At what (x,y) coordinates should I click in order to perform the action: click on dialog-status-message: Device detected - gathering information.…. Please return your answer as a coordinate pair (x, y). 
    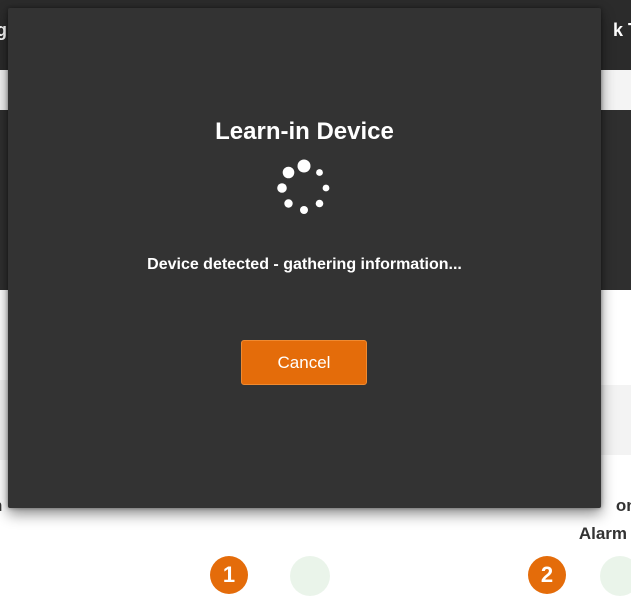
    Looking at the image, I should click on (304, 264).